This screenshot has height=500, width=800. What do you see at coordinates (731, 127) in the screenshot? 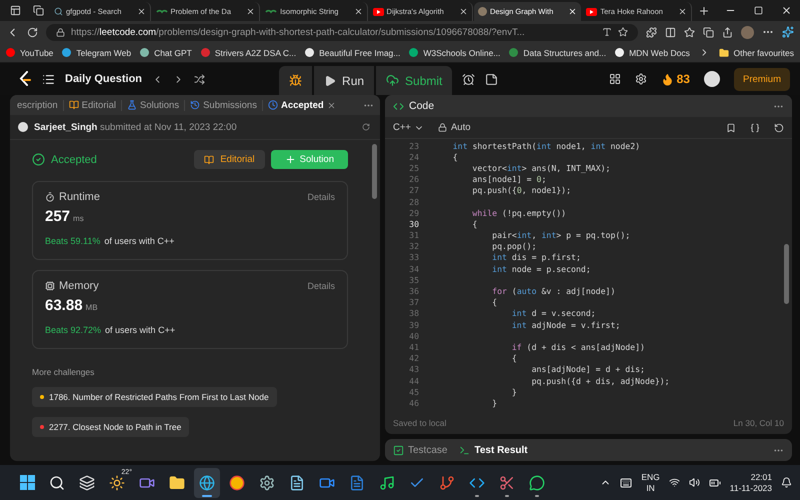
I see `bookmark-icon` at bounding box center [731, 127].